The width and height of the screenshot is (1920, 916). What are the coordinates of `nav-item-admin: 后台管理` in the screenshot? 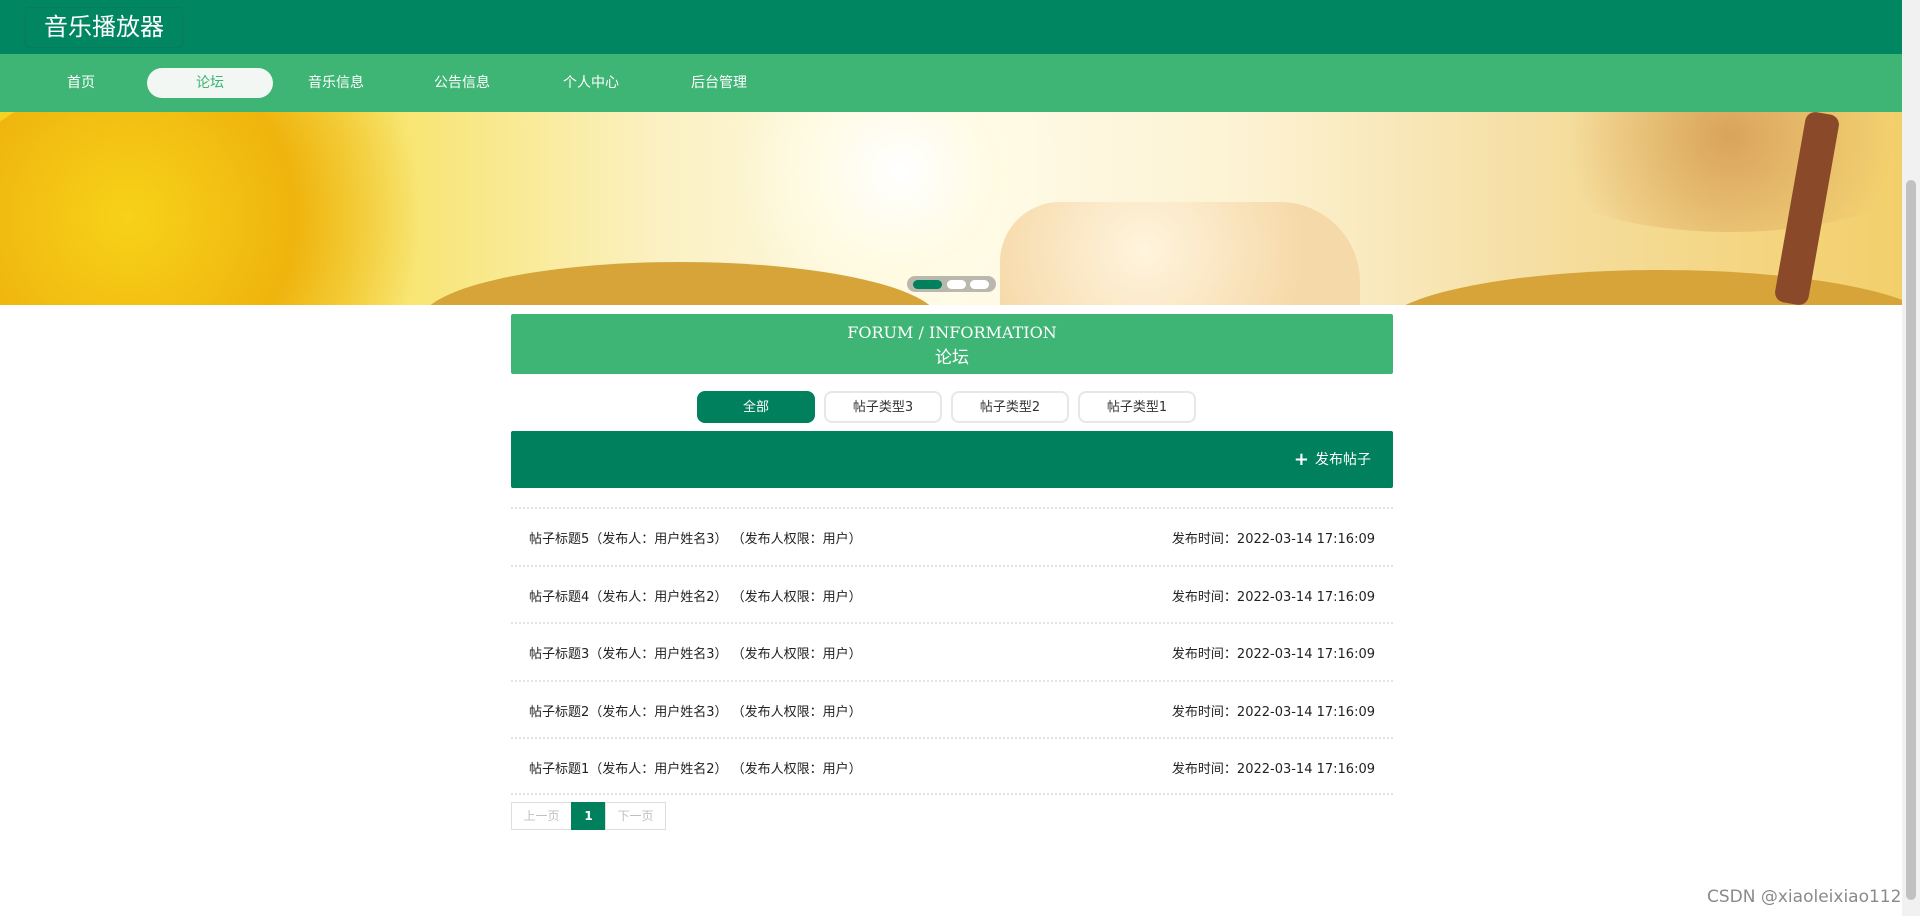 It's located at (719, 83).